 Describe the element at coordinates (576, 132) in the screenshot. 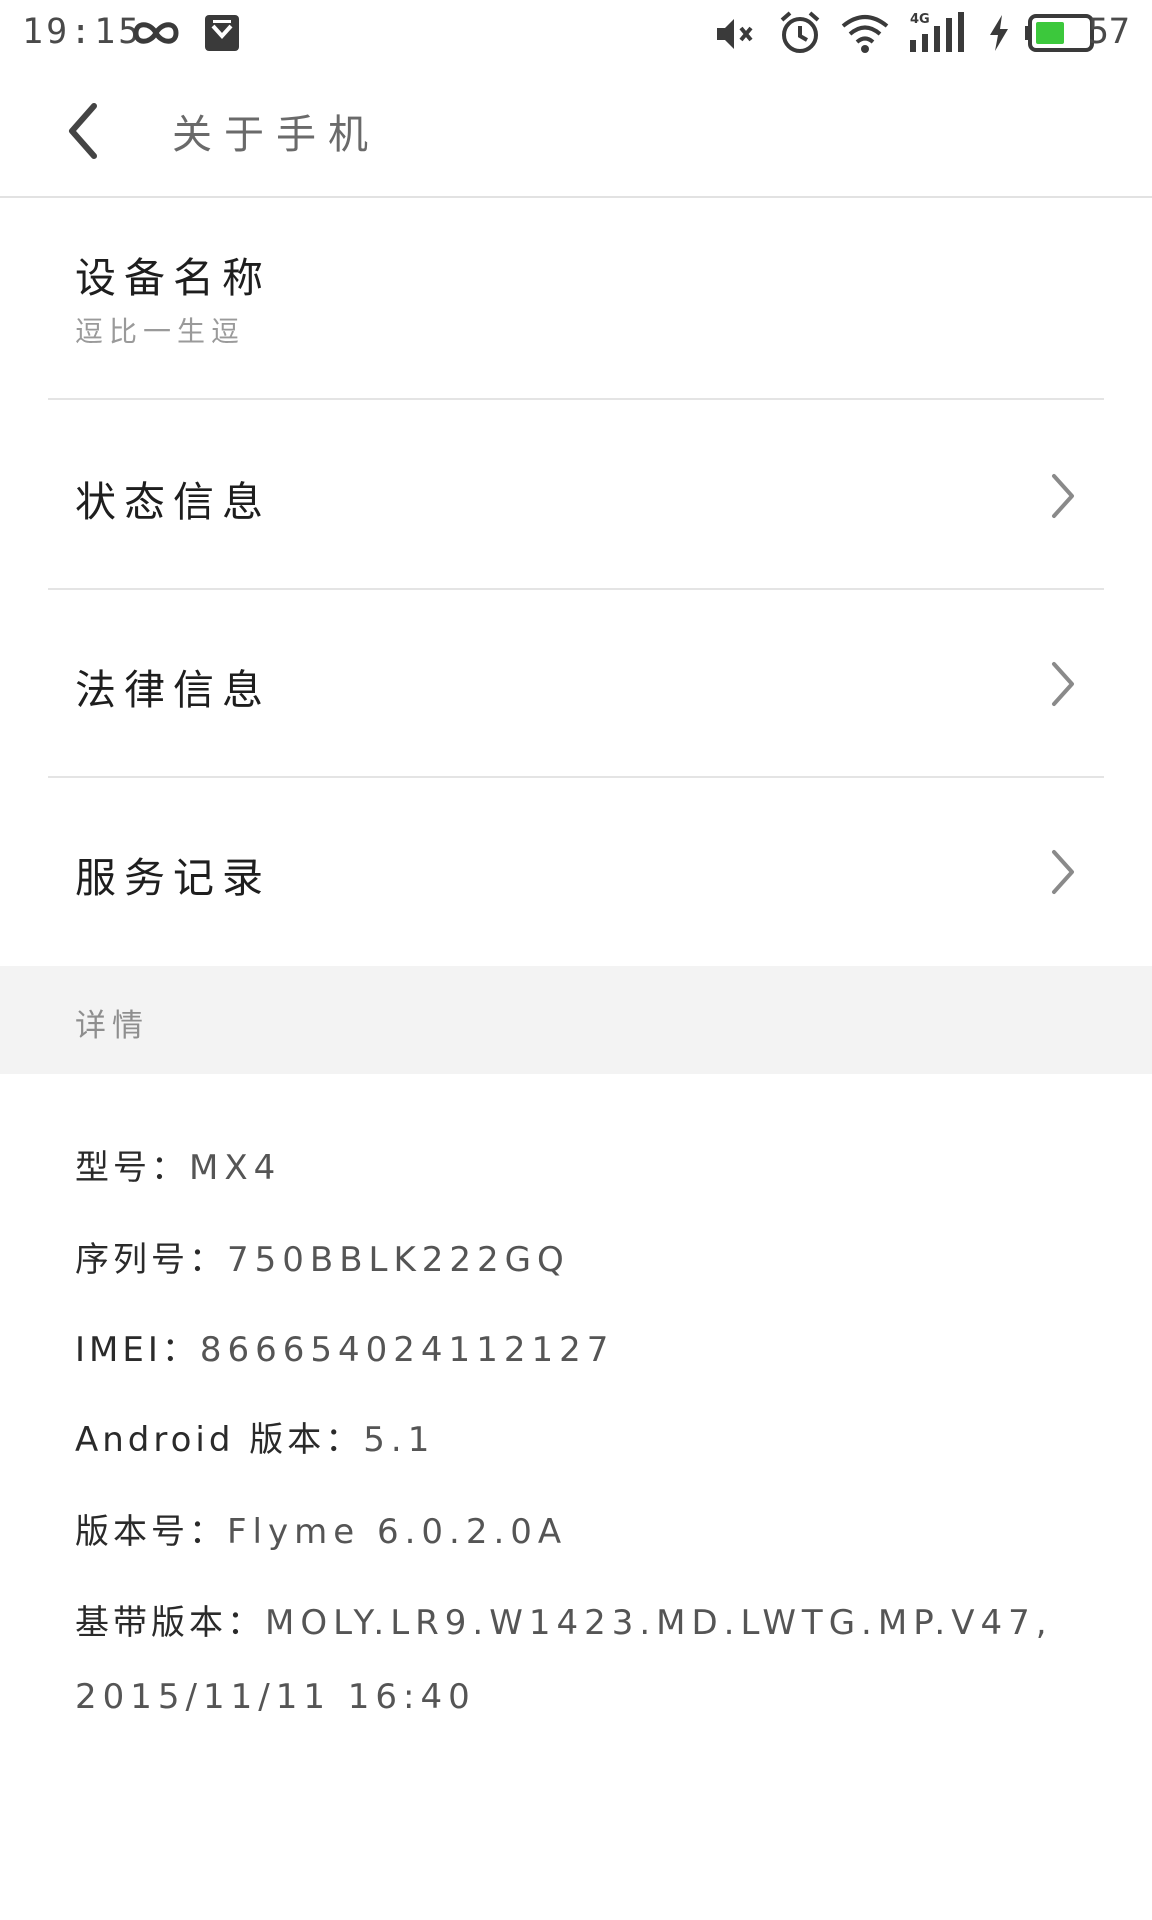

I see `title-bar: 关于手机` at that location.